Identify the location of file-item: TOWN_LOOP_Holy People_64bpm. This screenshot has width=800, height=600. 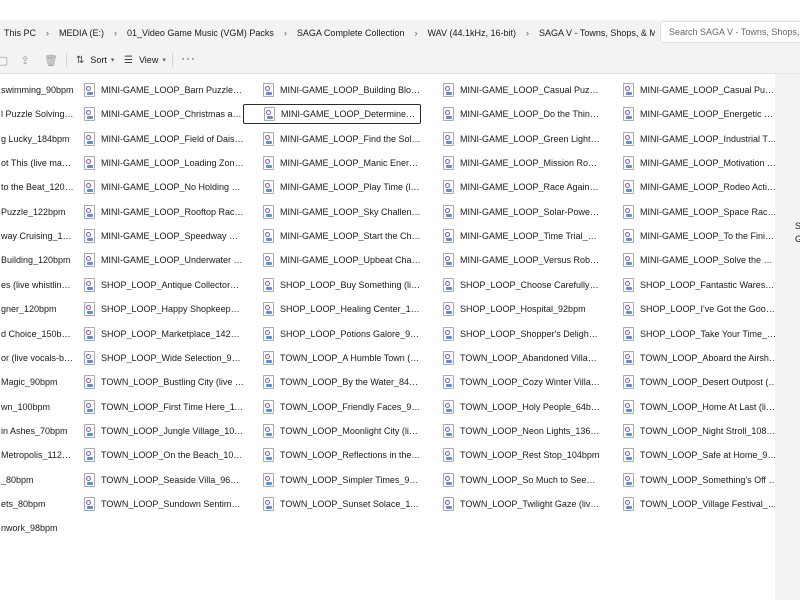
(521, 407).